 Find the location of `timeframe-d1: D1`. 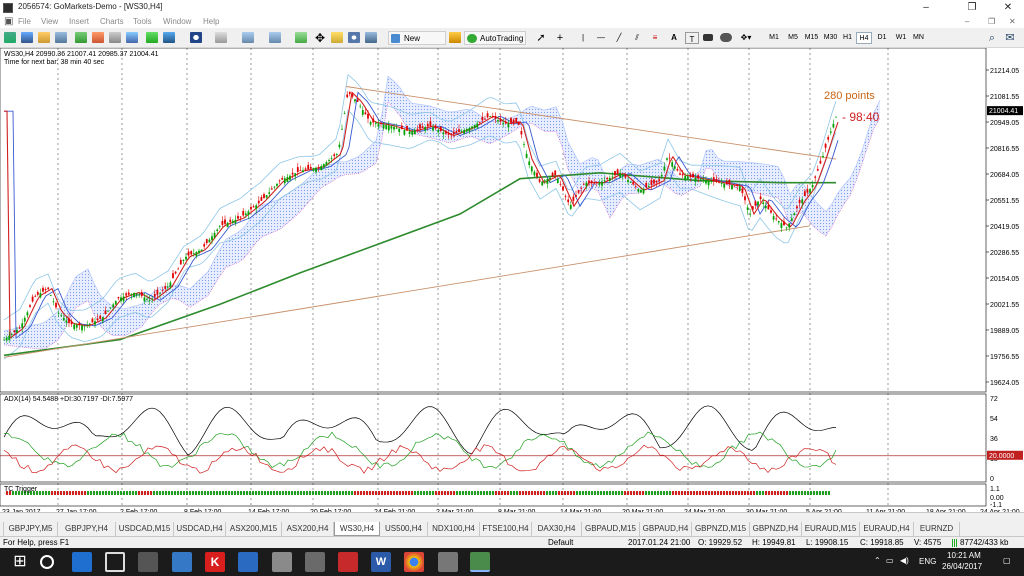

timeframe-d1: D1 is located at coordinates (882, 38).